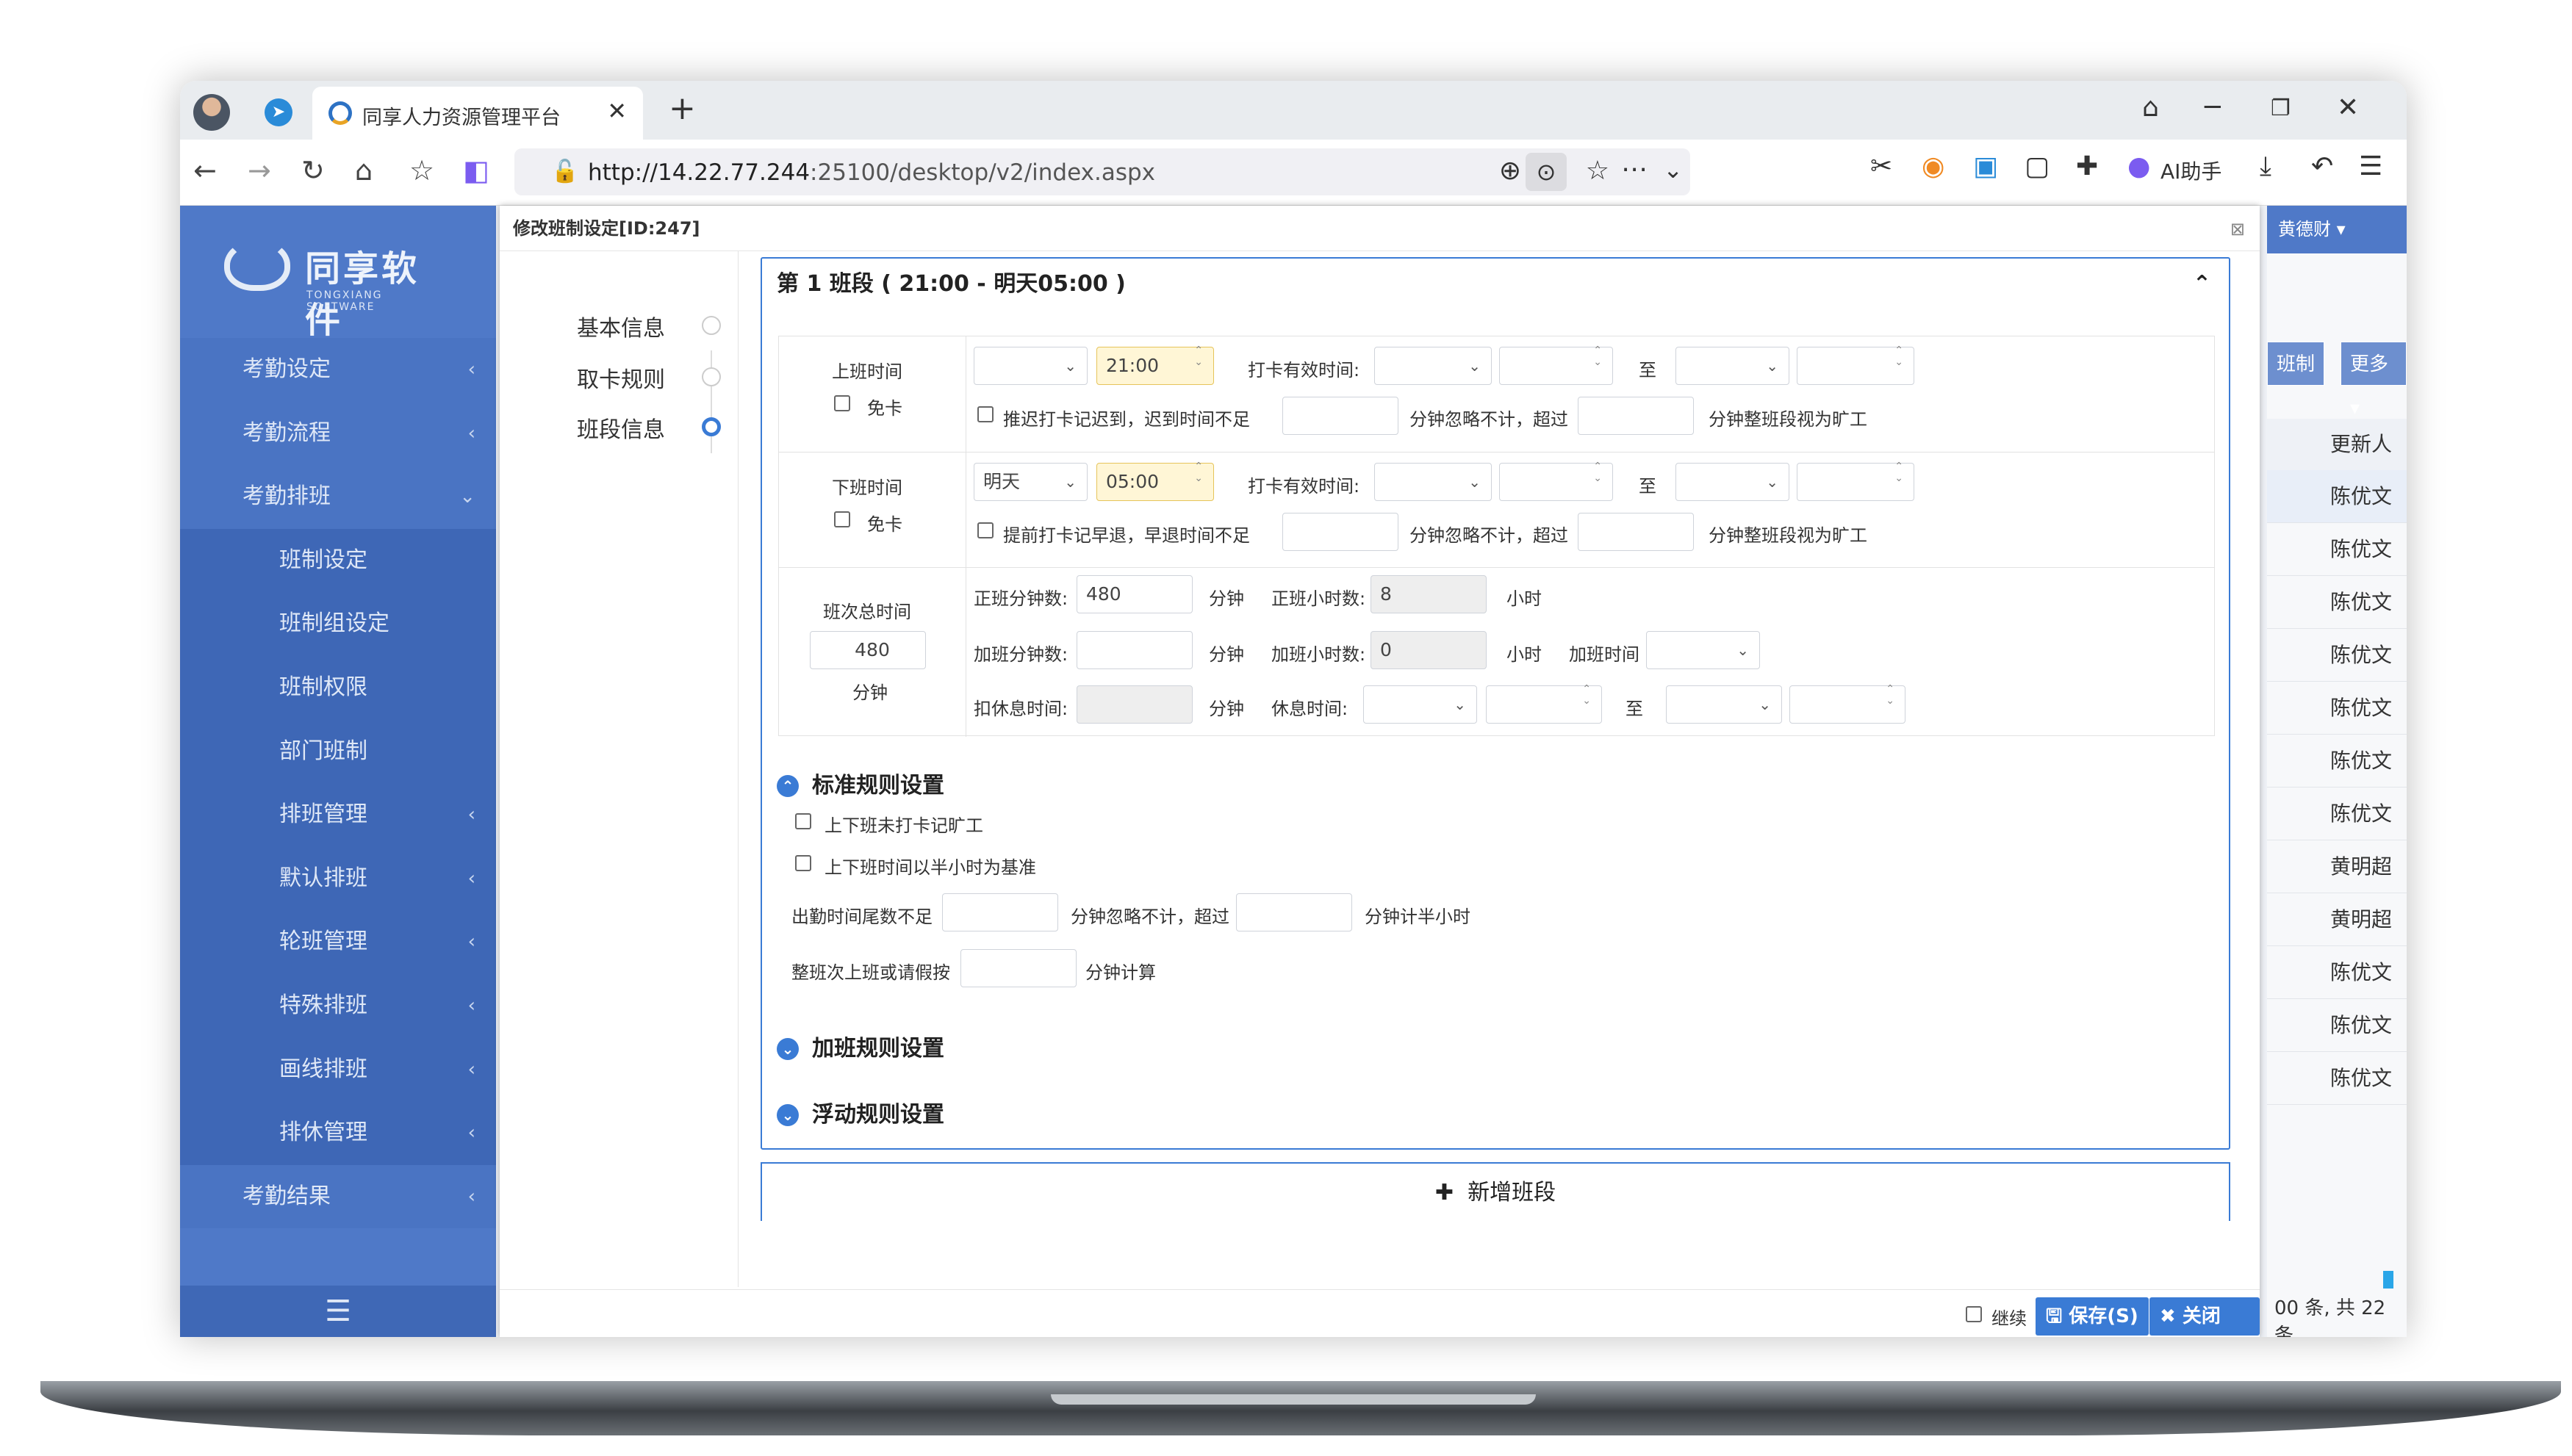 The height and width of the screenshot is (1456, 2572). I want to click on continue-checkbox, so click(1974, 1314).